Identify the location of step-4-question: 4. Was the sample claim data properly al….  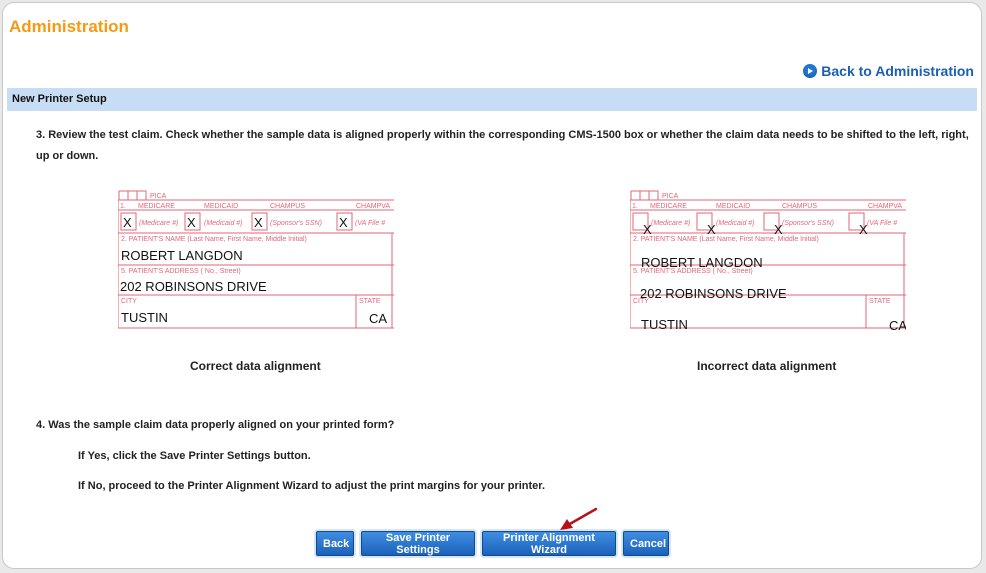
(215, 425).